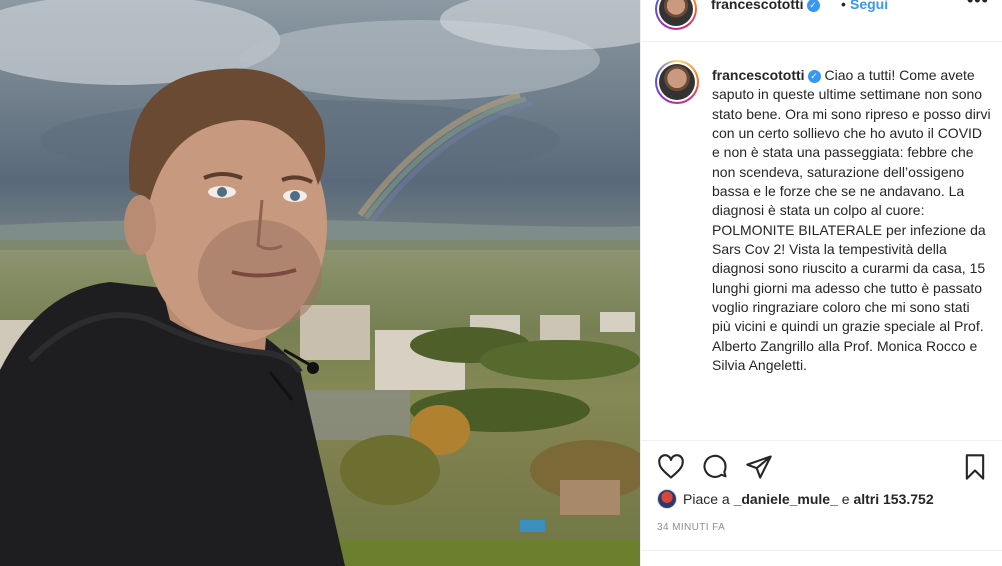 This screenshot has height=566, width=1002. What do you see at coordinates (978, 5) in the screenshot?
I see `more-options-icon: •••` at bounding box center [978, 5].